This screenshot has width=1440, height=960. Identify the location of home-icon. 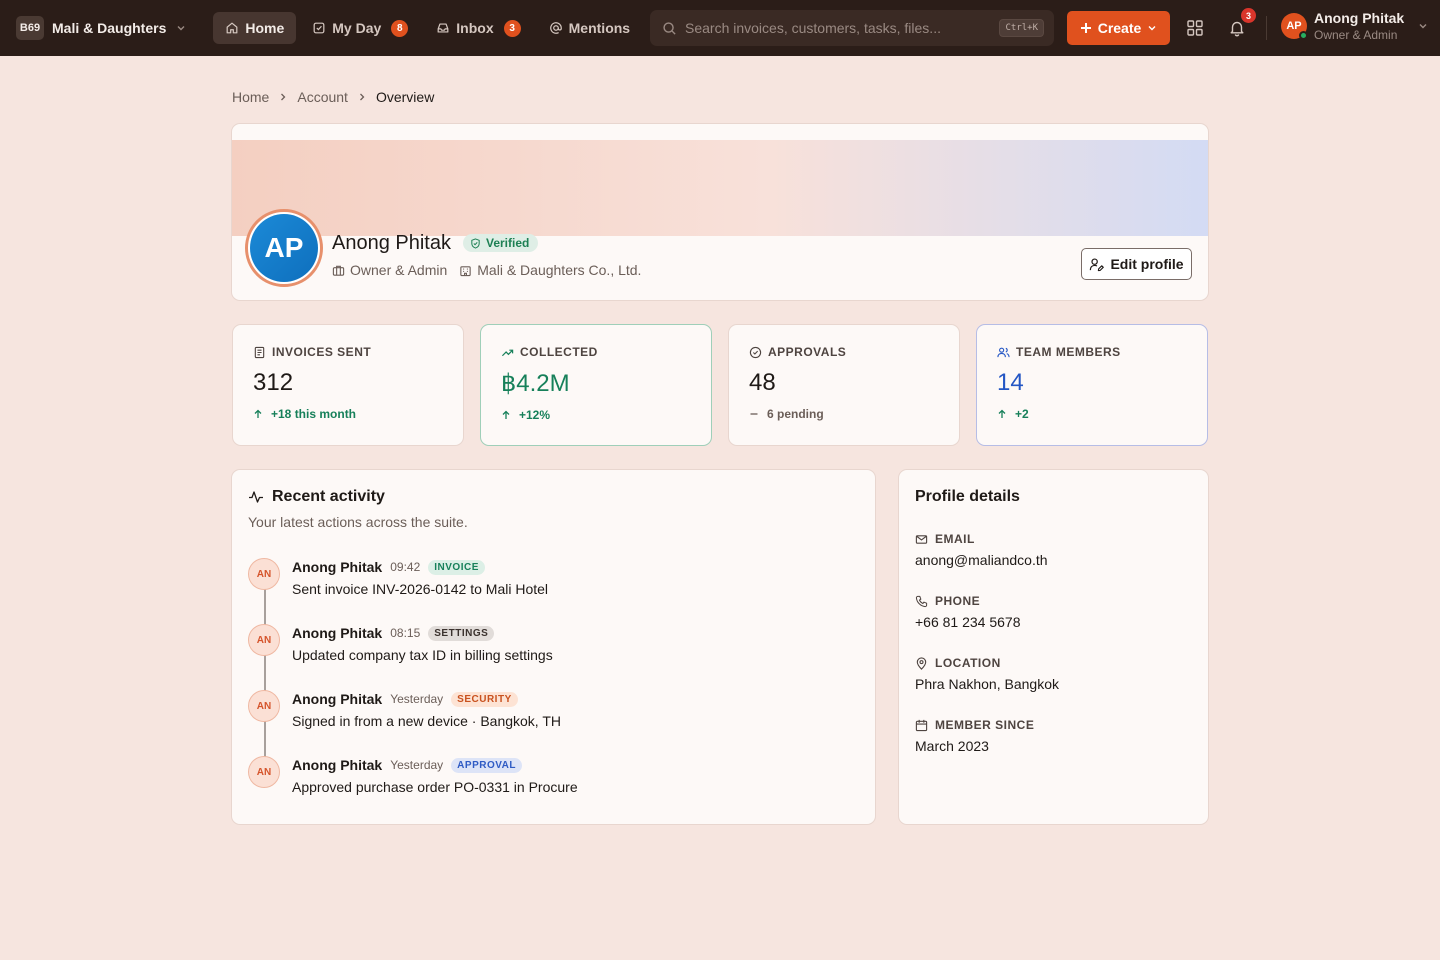
(232, 28).